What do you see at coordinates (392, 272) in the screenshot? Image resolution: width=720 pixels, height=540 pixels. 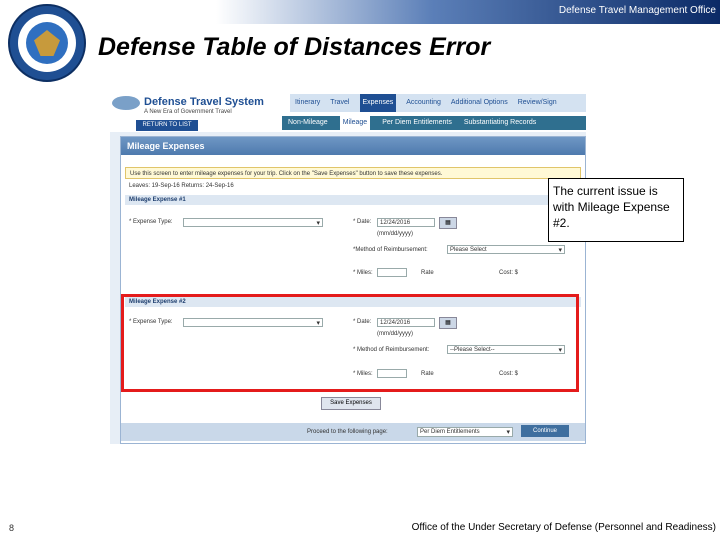 I see `expense-1-miles-input` at bounding box center [392, 272].